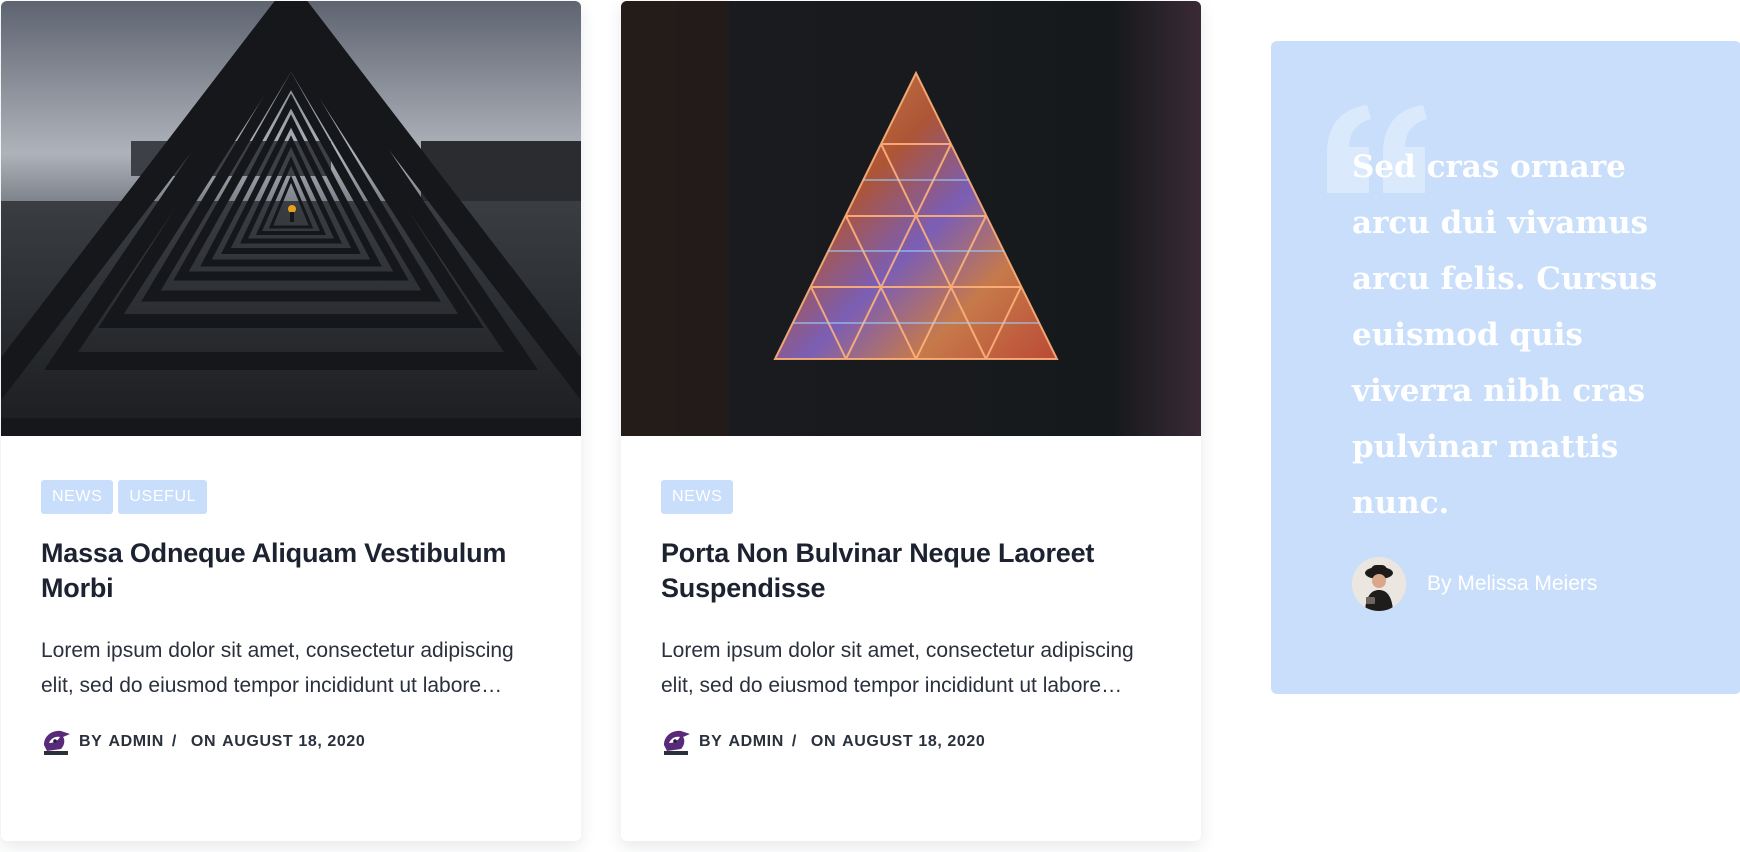 The image size is (1740, 852). Describe the element at coordinates (1379, 584) in the screenshot. I see `avatar` at that location.